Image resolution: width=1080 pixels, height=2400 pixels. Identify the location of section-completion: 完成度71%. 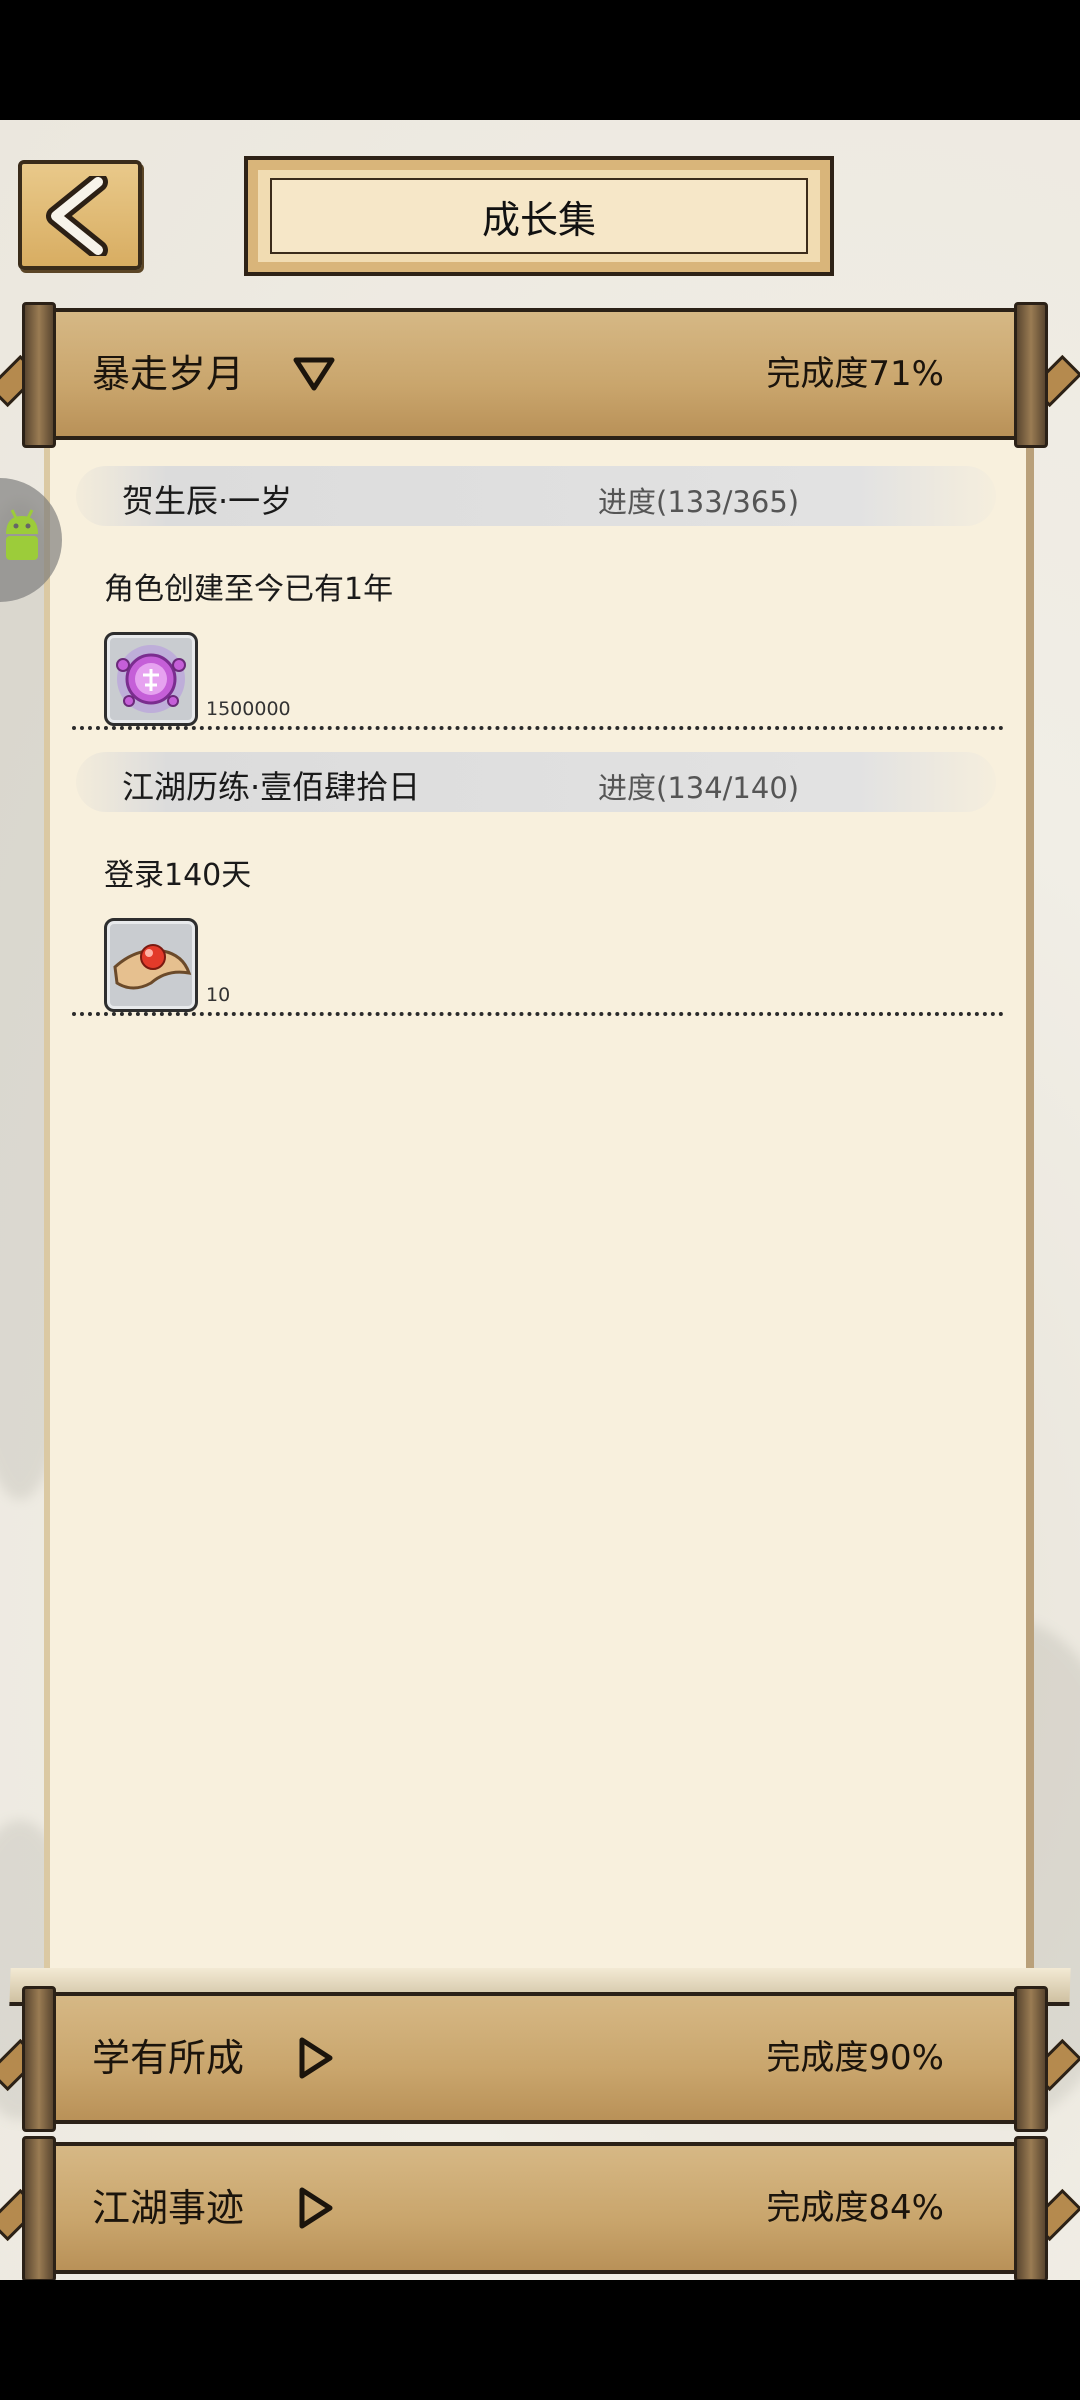
(855, 374).